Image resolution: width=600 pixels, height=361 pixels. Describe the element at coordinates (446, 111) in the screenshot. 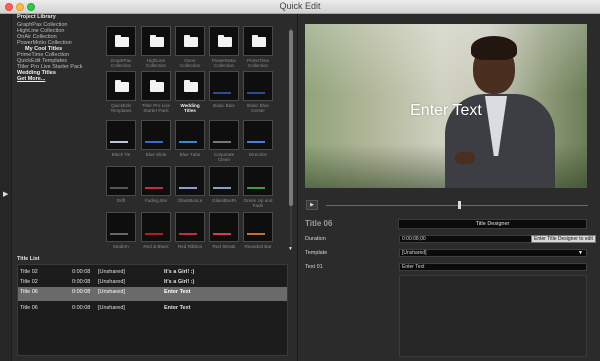

I see `preview-overlay-text: Enter Text` at that location.